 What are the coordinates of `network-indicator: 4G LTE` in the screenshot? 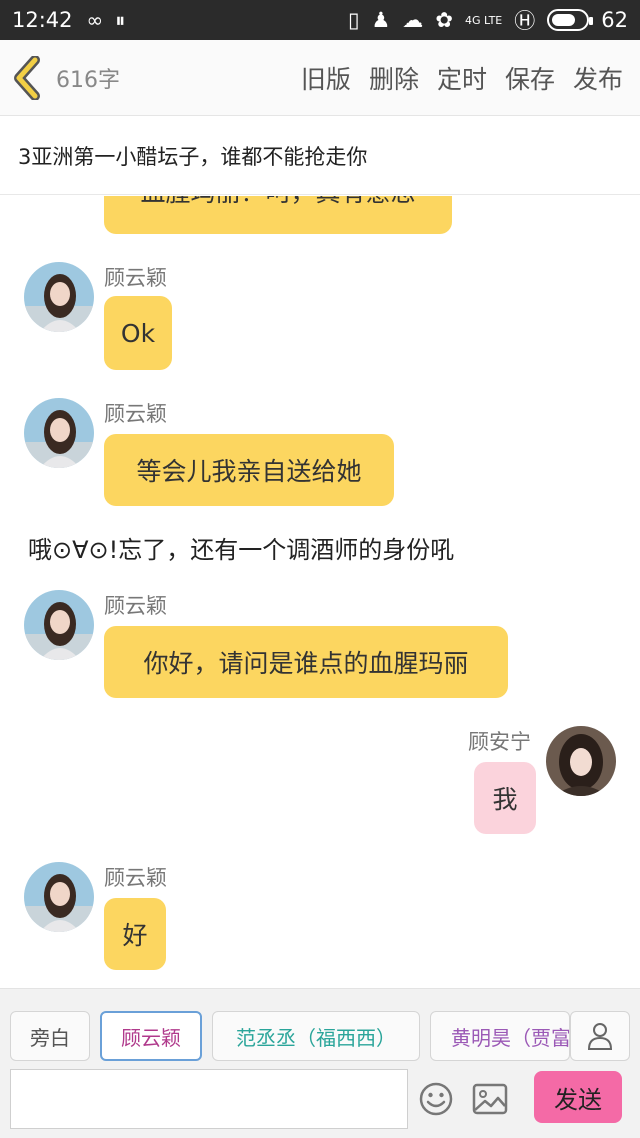 It's located at (483, 20).